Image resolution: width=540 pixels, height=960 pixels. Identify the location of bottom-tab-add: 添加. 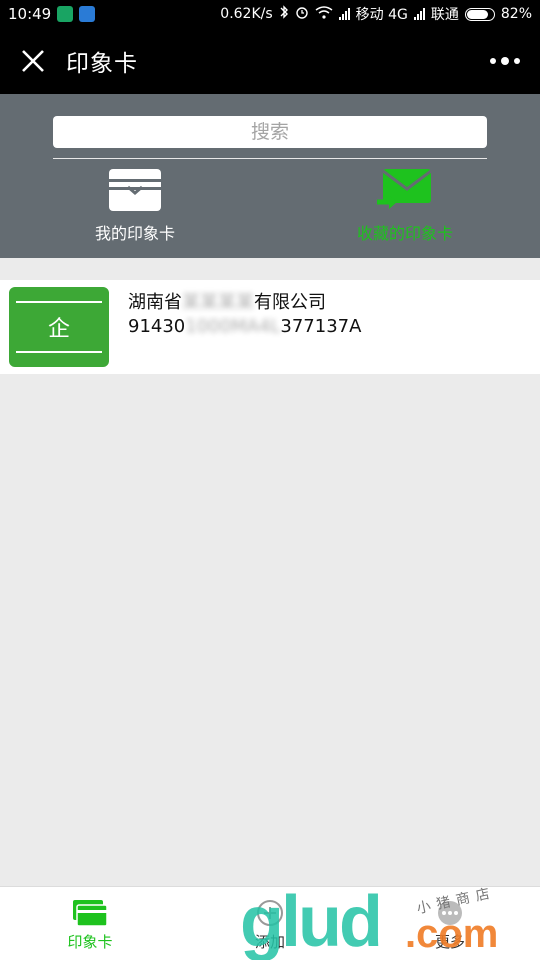
(270, 923).